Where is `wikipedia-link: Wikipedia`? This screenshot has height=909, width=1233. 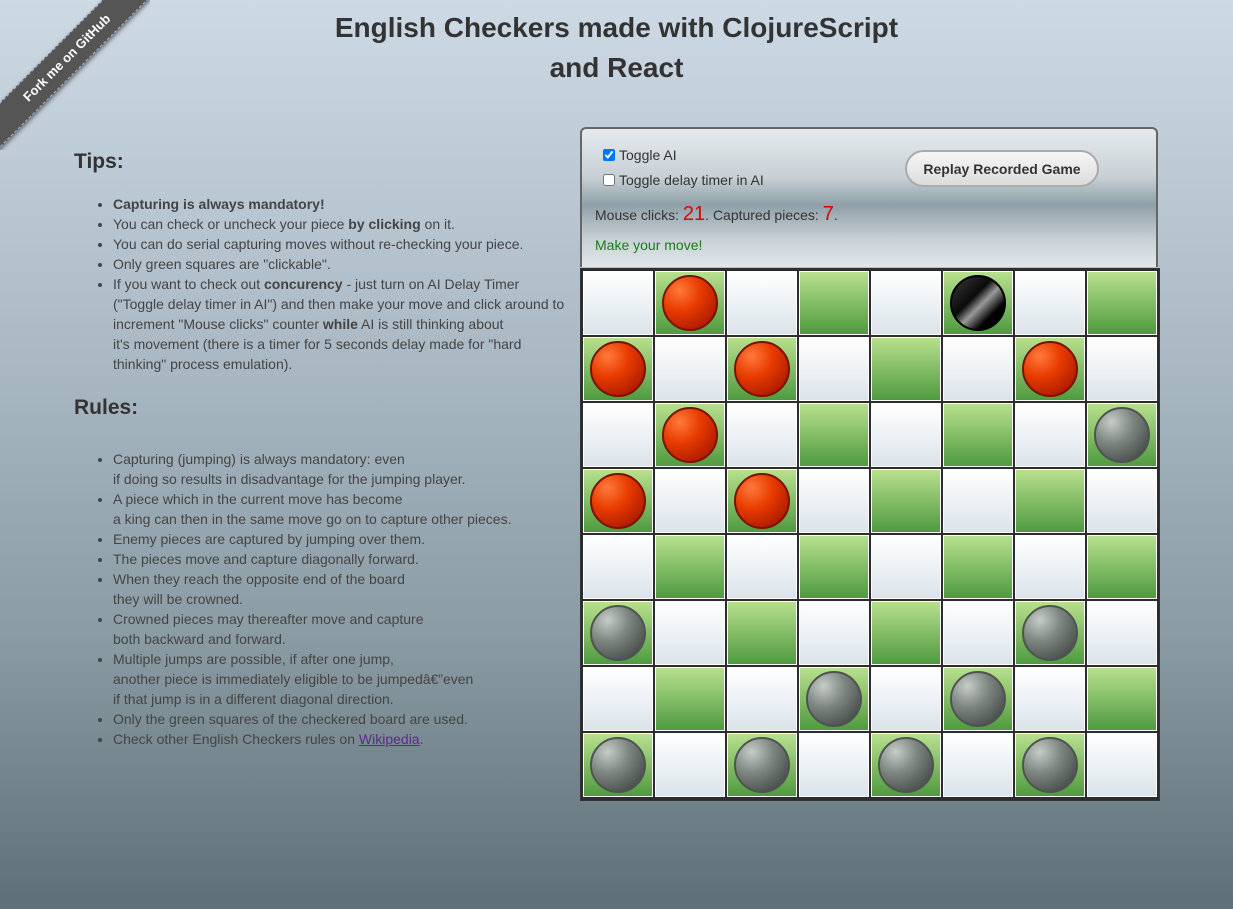
wikipedia-link: Wikipedia is located at coordinates (389, 739).